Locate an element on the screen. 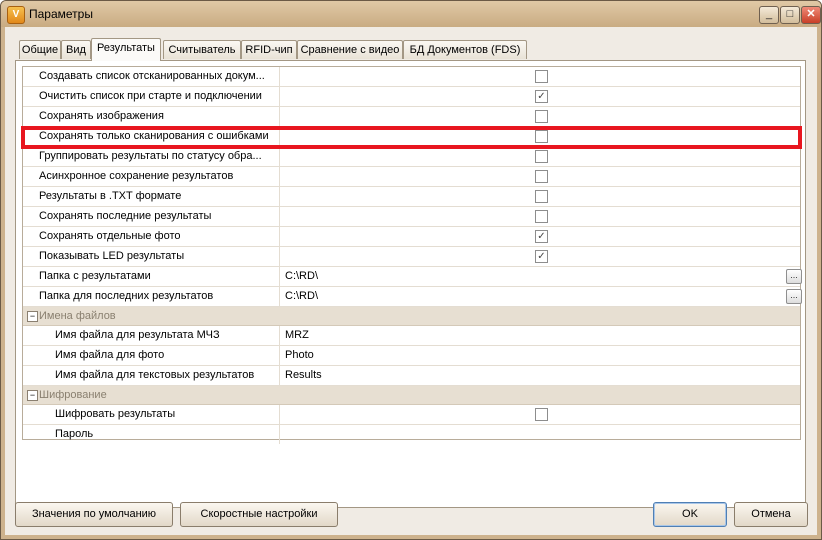 Image resolution: width=822 pixels, height=540 pixels. property-value: MRZ is located at coordinates (297, 335).